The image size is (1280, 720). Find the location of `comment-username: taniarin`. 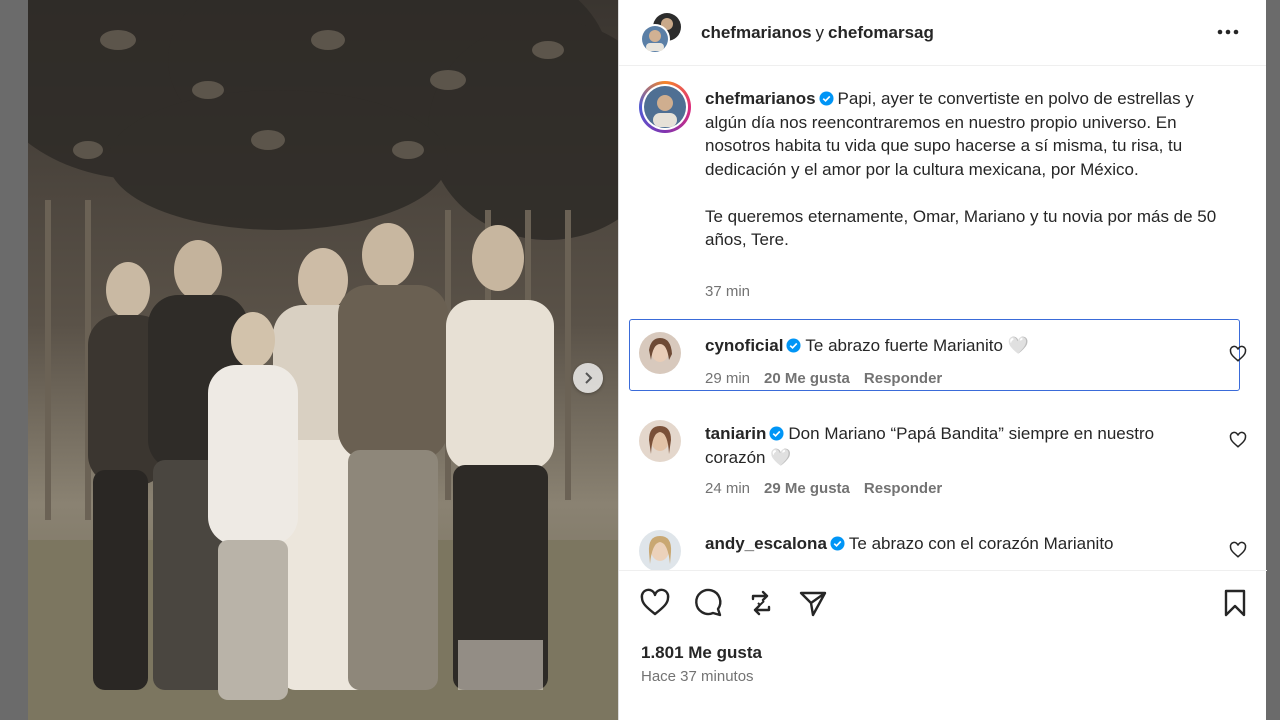

comment-username: taniarin is located at coordinates (735, 433).